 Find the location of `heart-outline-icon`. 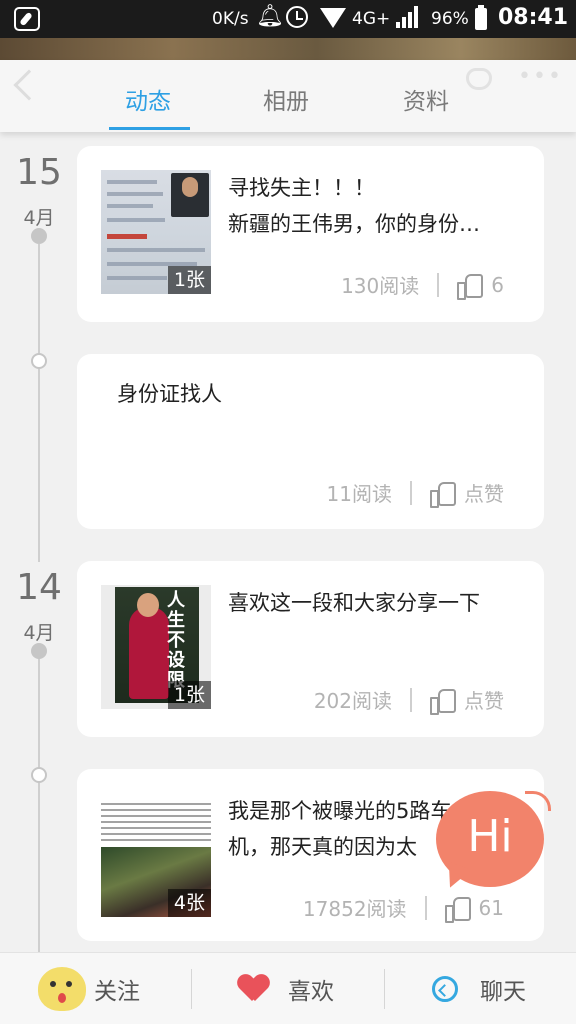

heart-outline-icon is located at coordinates (479, 79).